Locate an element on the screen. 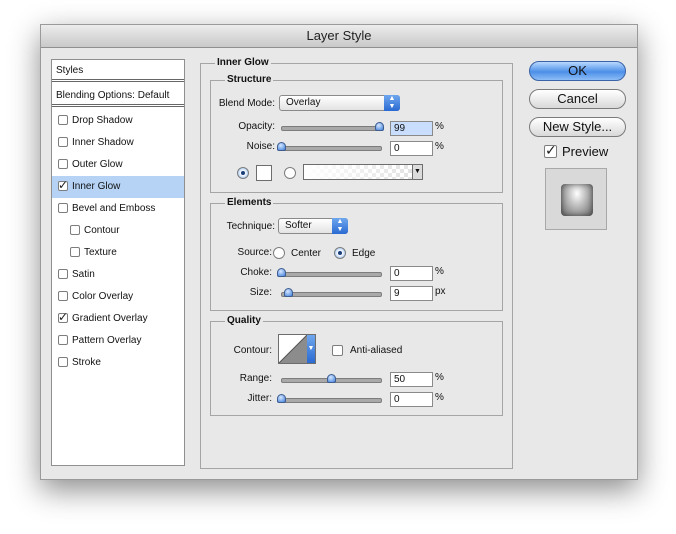  contour-dropdown-icon: ▼ is located at coordinates (311, 349).